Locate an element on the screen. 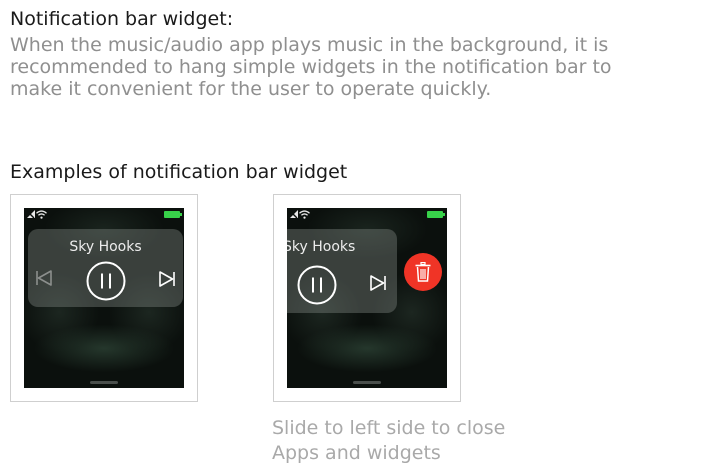 This screenshot has width=718, height=471. example-frame-1: Sky Hooks is located at coordinates (104, 298).